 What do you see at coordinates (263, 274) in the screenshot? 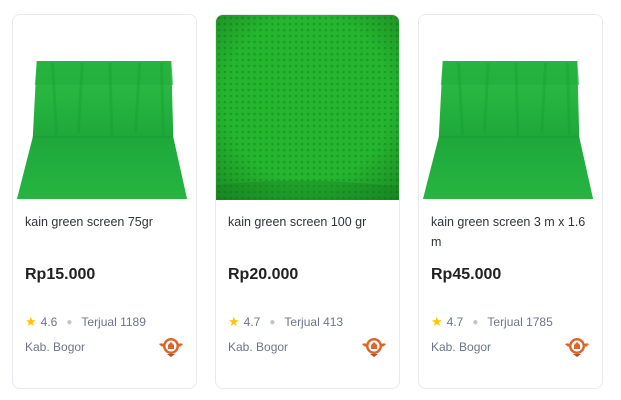
I see `product-price: Rp20.000` at bounding box center [263, 274].